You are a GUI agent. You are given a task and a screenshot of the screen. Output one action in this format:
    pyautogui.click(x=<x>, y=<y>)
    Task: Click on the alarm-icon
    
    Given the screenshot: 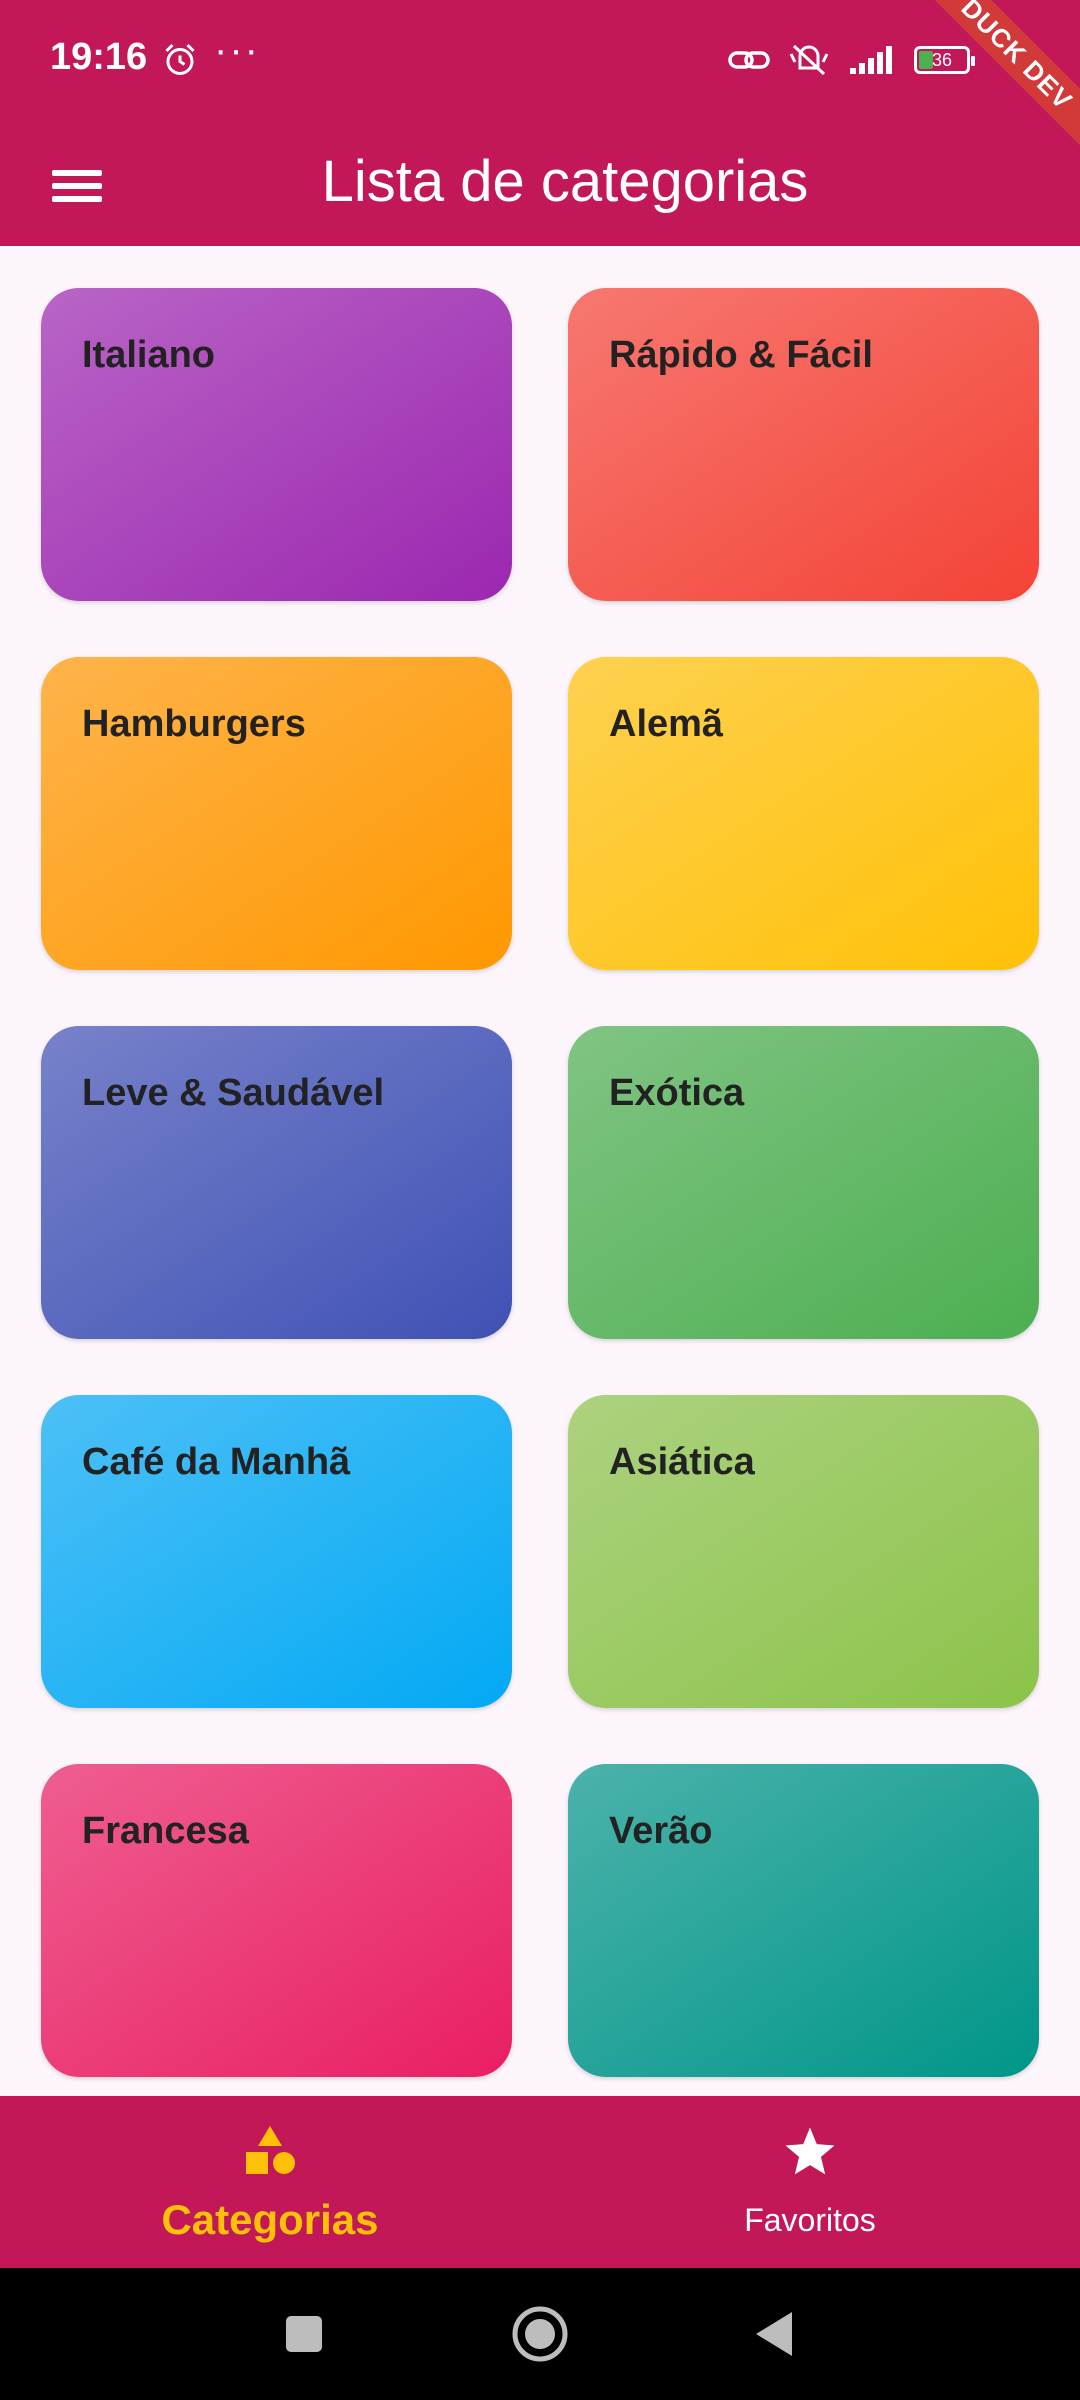 What is the action you would take?
    pyautogui.click(x=180, y=59)
    